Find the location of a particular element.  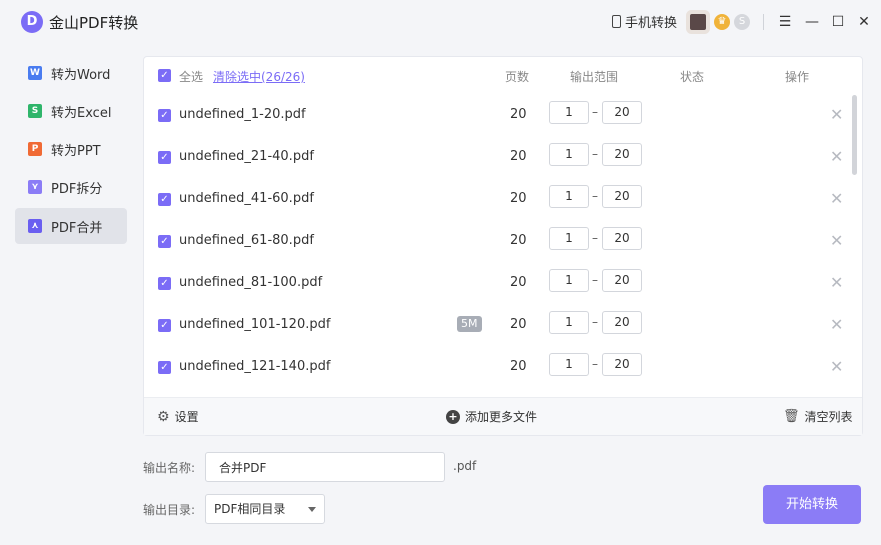

s-badge-icon: S is located at coordinates (742, 22).